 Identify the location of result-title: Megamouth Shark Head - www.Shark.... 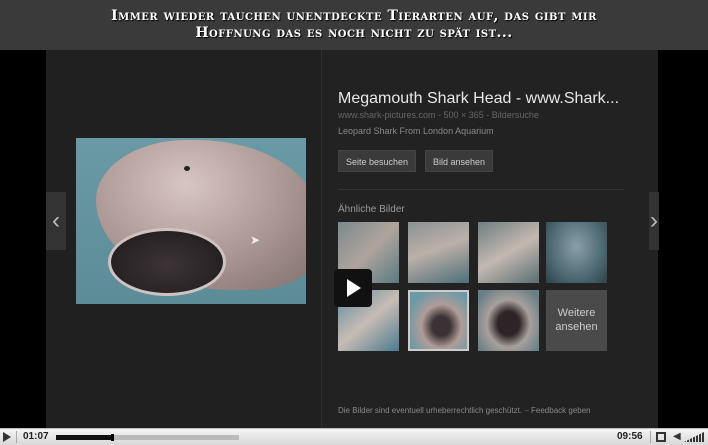
(490, 99).